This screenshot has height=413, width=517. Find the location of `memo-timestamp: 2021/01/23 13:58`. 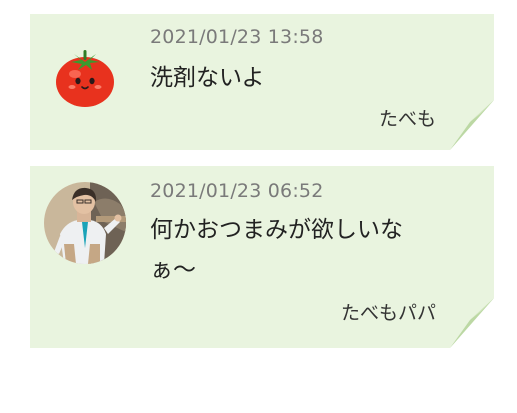

memo-timestamp: 2021/01/23 13:58 is located at coordinates (237, 37).